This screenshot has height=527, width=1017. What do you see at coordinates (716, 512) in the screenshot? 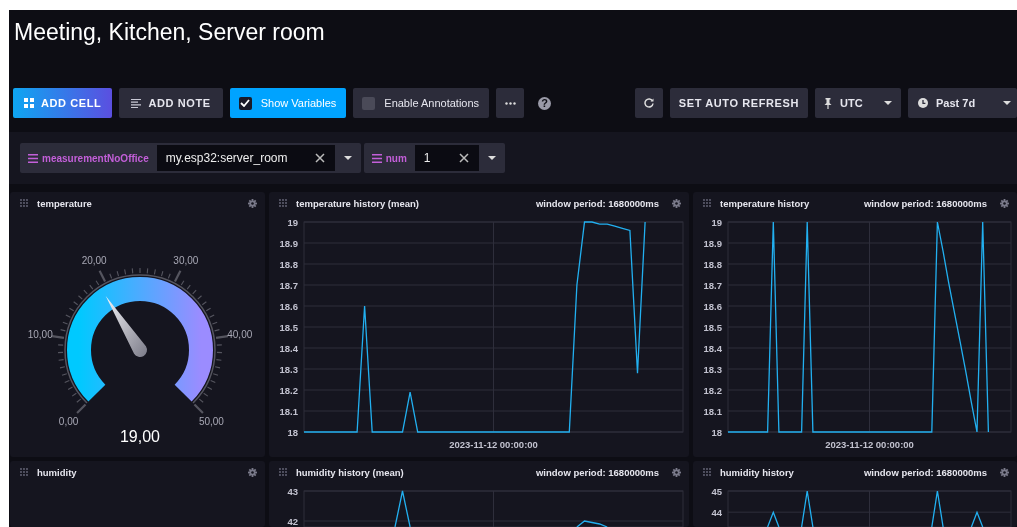
I see `axis-label: 44` at bounding box center [716, 512].